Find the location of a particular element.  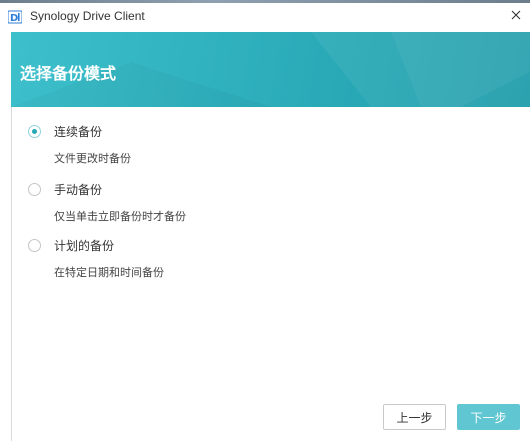

close-icon is located at coordinates (516, 15).